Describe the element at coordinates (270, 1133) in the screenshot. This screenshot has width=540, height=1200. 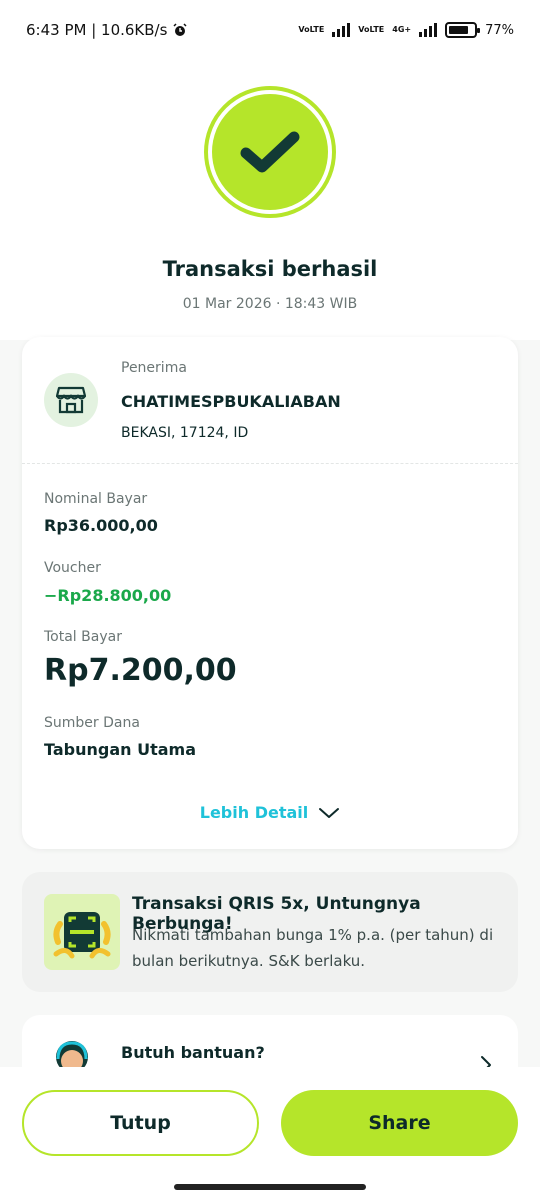
I see `bottom-action-bar: Tutup Share` at that location.